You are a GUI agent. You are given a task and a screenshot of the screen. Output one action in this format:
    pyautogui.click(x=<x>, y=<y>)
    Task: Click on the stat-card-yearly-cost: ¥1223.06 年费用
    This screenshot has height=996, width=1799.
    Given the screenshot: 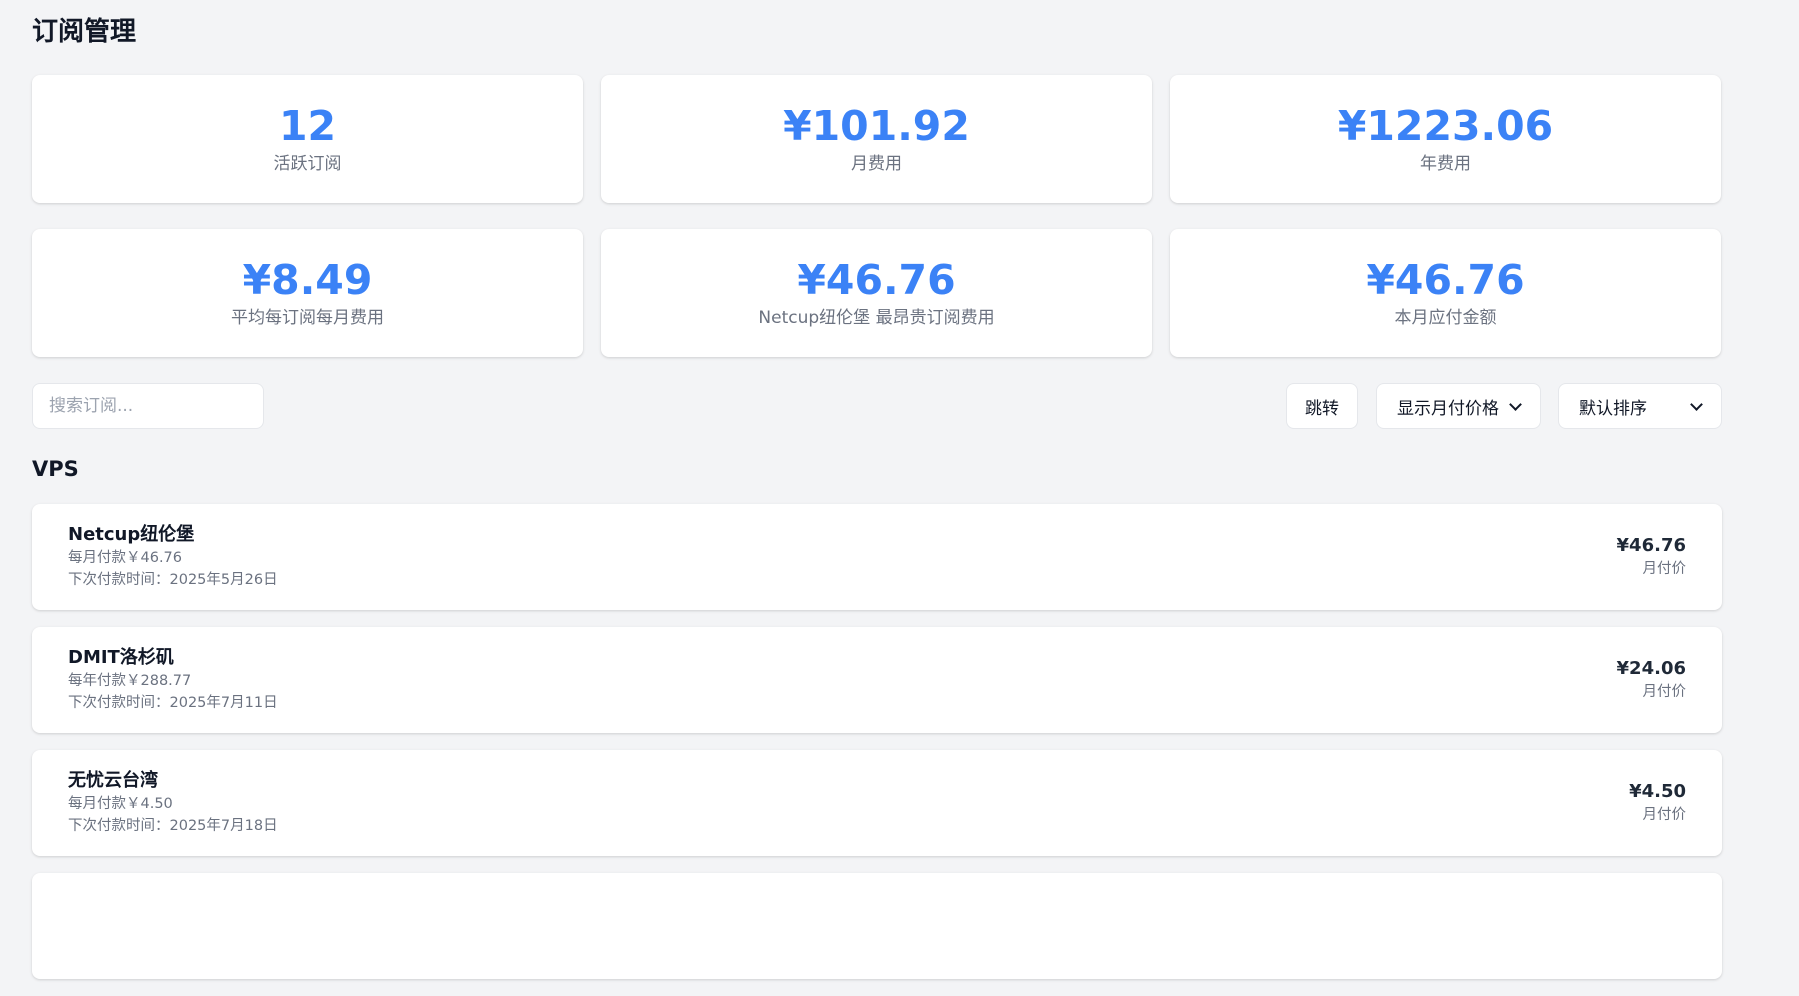 What is the action you would take?
    pyautogui.click(x=1445, y=139)
    